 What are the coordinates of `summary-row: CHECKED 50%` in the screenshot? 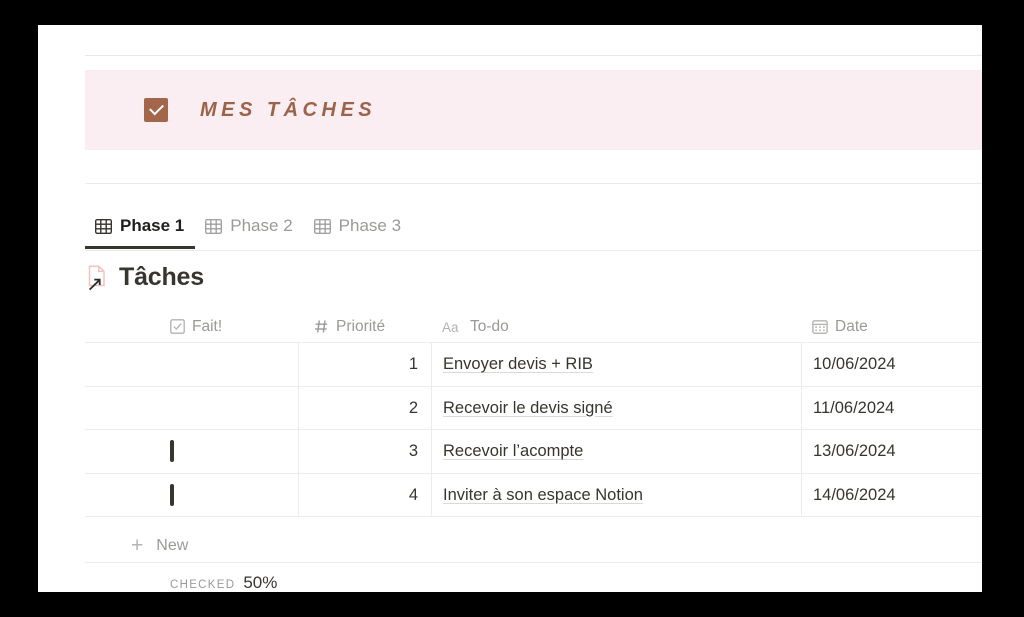 It's located at (181, 582).